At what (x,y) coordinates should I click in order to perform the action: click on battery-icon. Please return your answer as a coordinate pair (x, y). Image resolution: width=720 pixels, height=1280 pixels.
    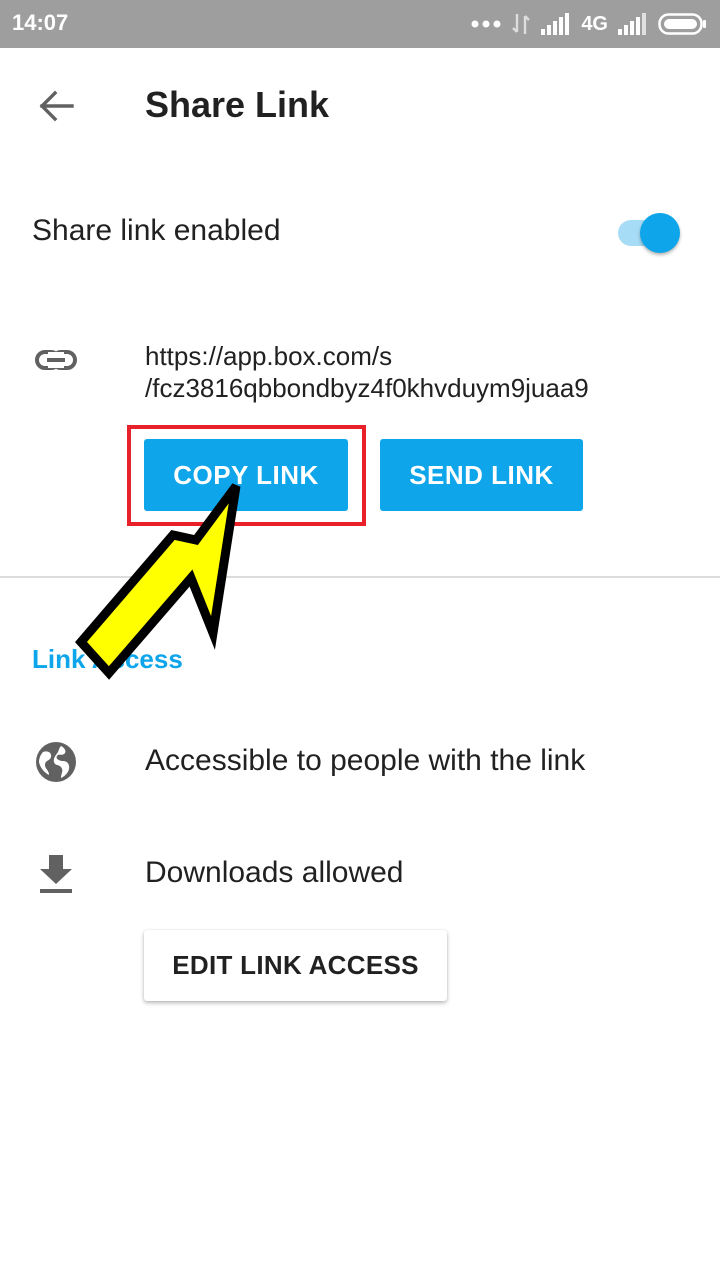
    Looking at the image, I should click on (682, 24).